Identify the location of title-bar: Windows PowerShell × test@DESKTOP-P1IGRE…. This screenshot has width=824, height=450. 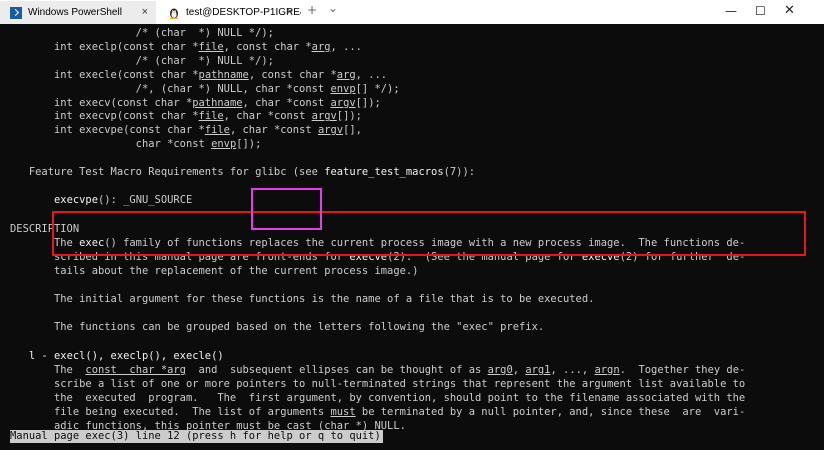
(412, 12).